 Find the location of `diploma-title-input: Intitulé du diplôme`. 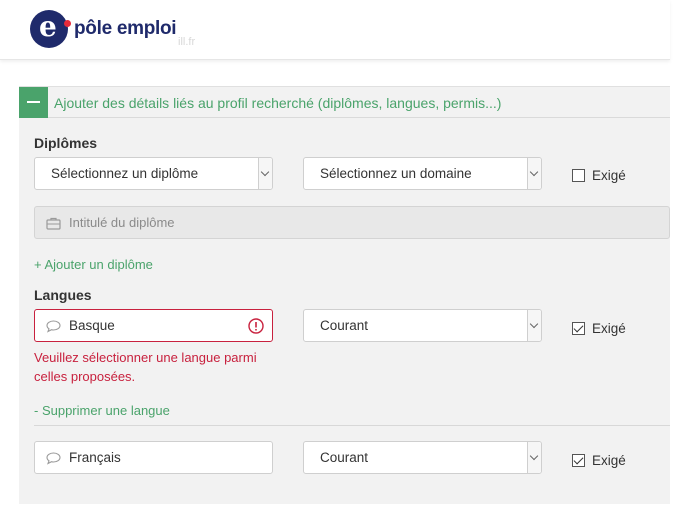

diploma-title-input: Intitulé du diplôme is located at coordinates (352, 222).